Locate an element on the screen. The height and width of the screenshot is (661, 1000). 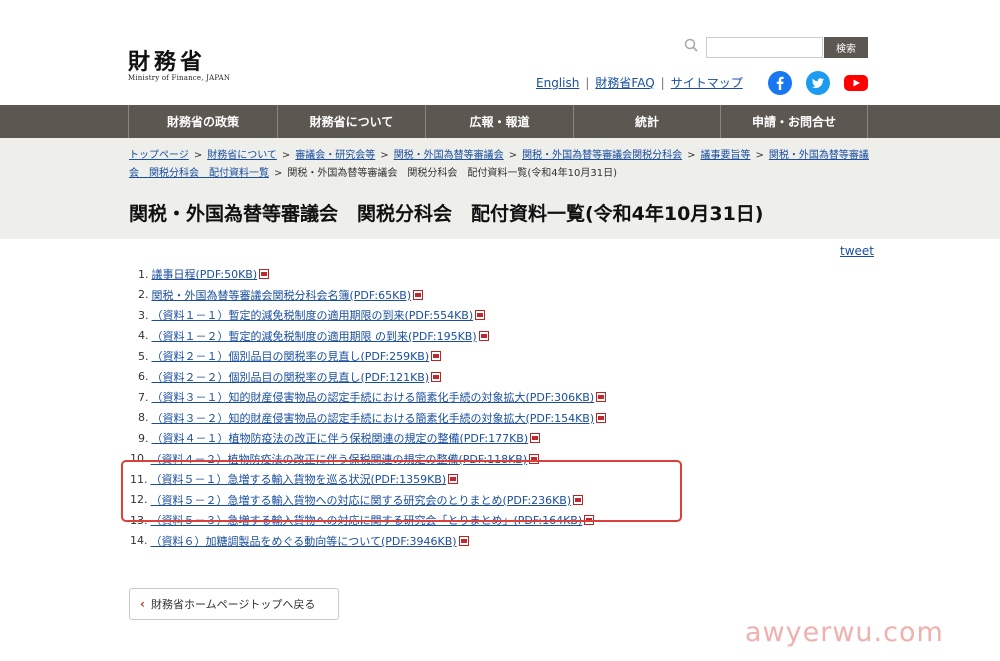
nav-item-press: 広報・報道 is located at coordinates (499, 121).